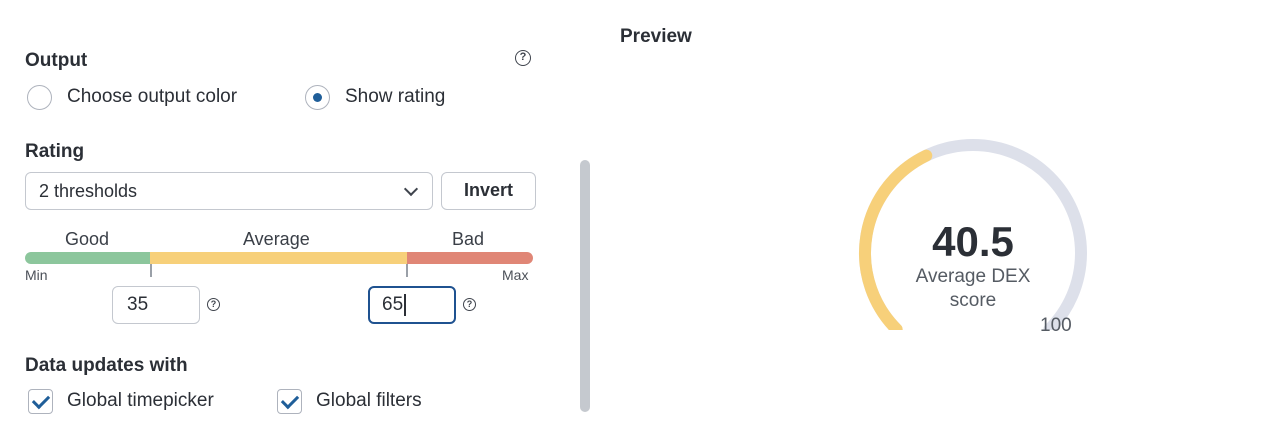 The image size is (1280, 432). Describe the element at coordinates (585, 286) in the screenshot. I see `scrollbar` at that location.